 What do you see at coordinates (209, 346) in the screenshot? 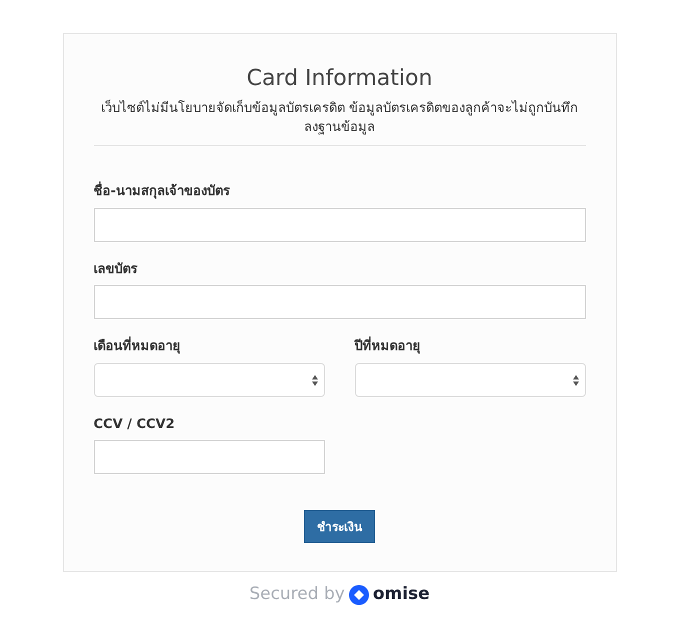
I see `field-label: เดือนที่หมดอายุ` at bounding box center [209, 346].